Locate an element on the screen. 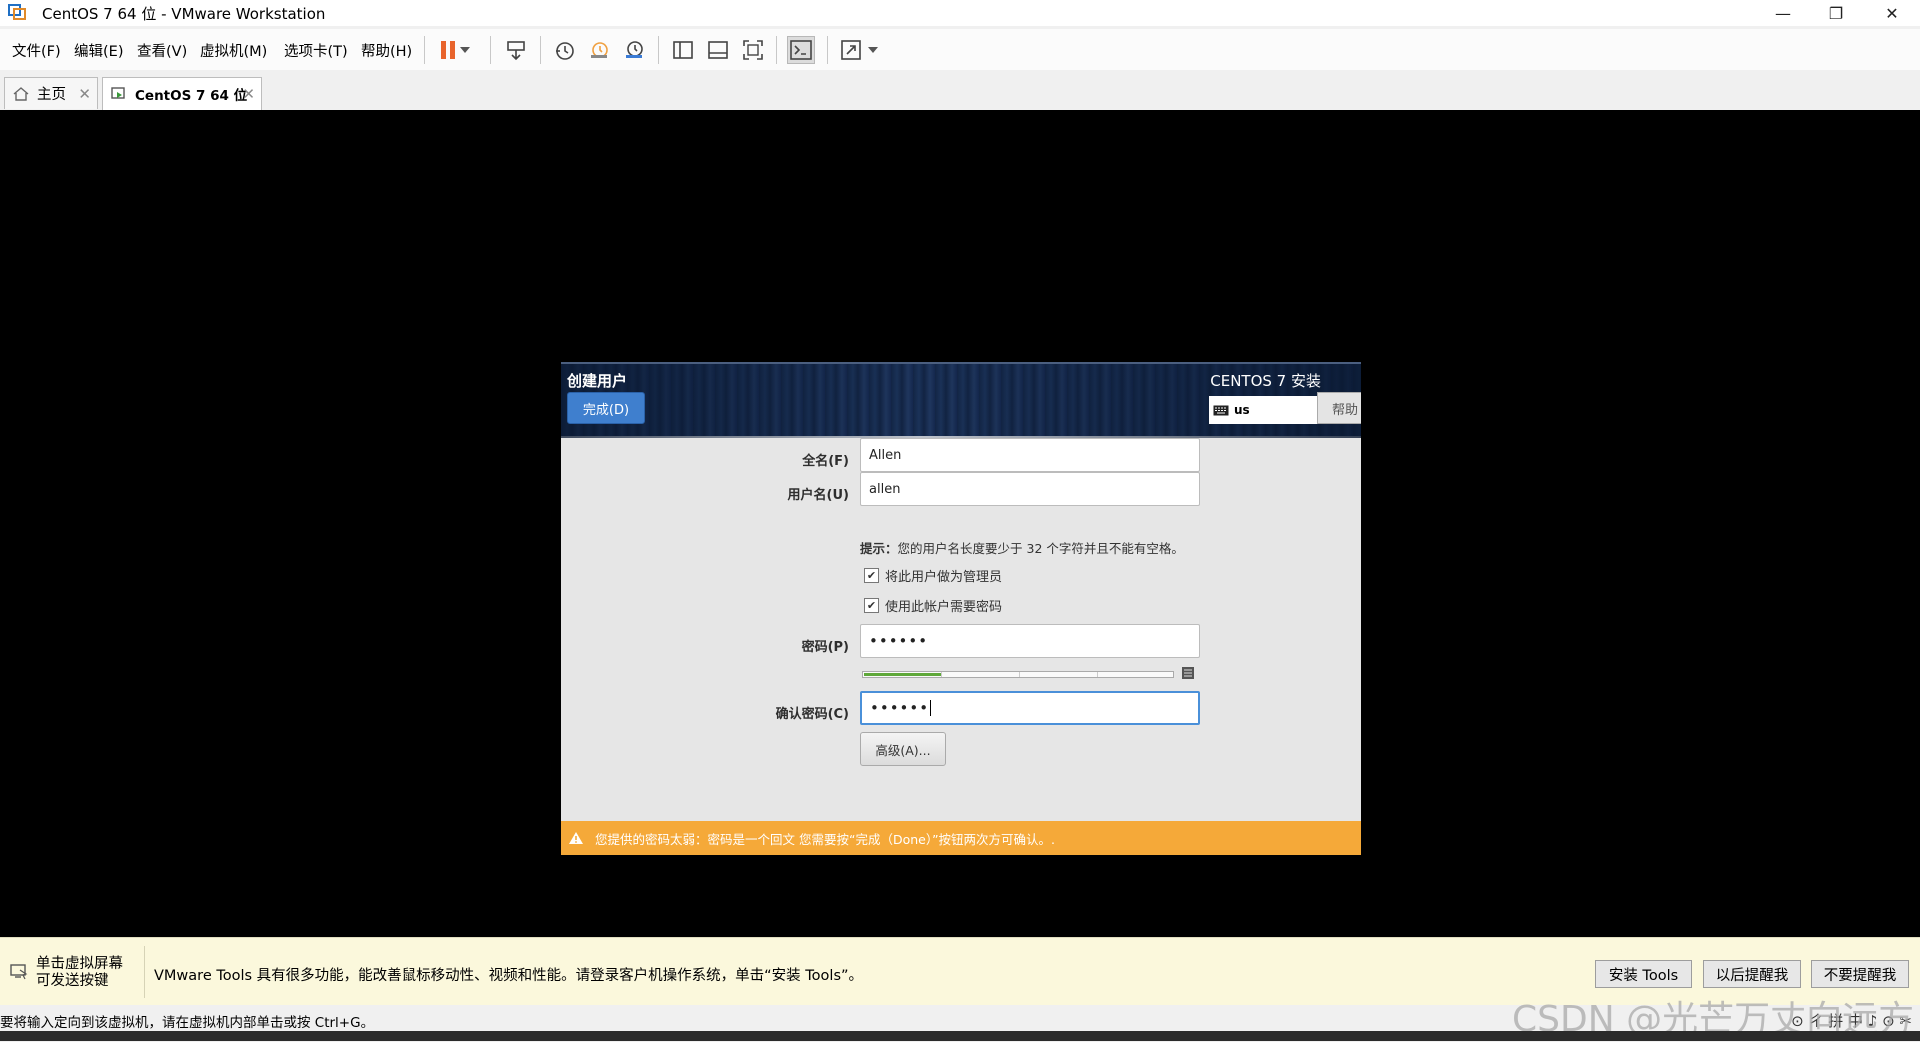  tab-home-label: 主页 is located at coordinates (51, 95).